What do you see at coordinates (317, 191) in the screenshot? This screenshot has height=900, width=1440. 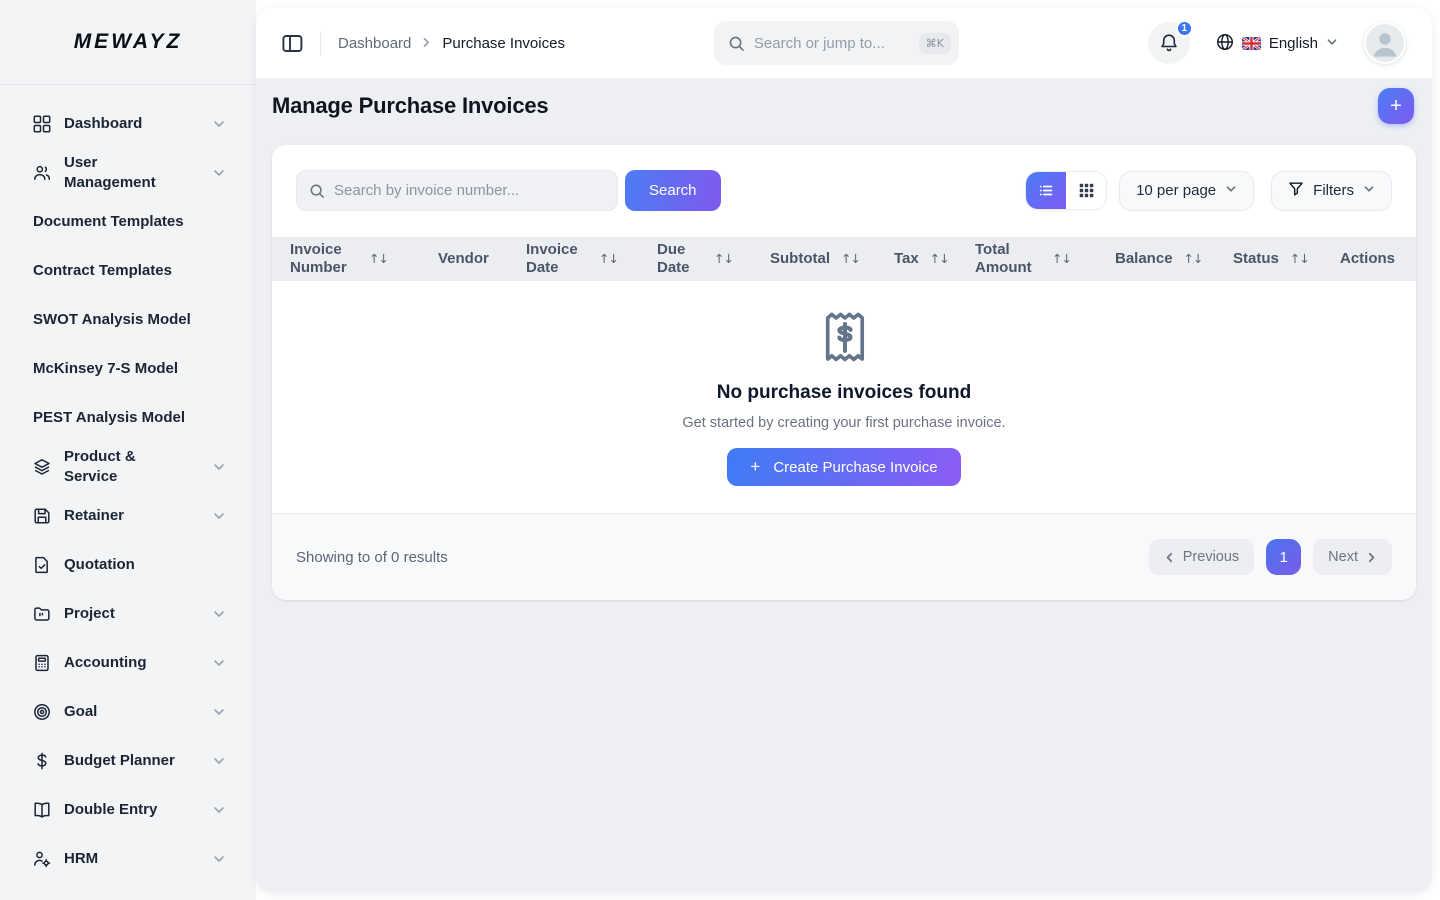 I see `search-icon` at bounding box center [317, 191].